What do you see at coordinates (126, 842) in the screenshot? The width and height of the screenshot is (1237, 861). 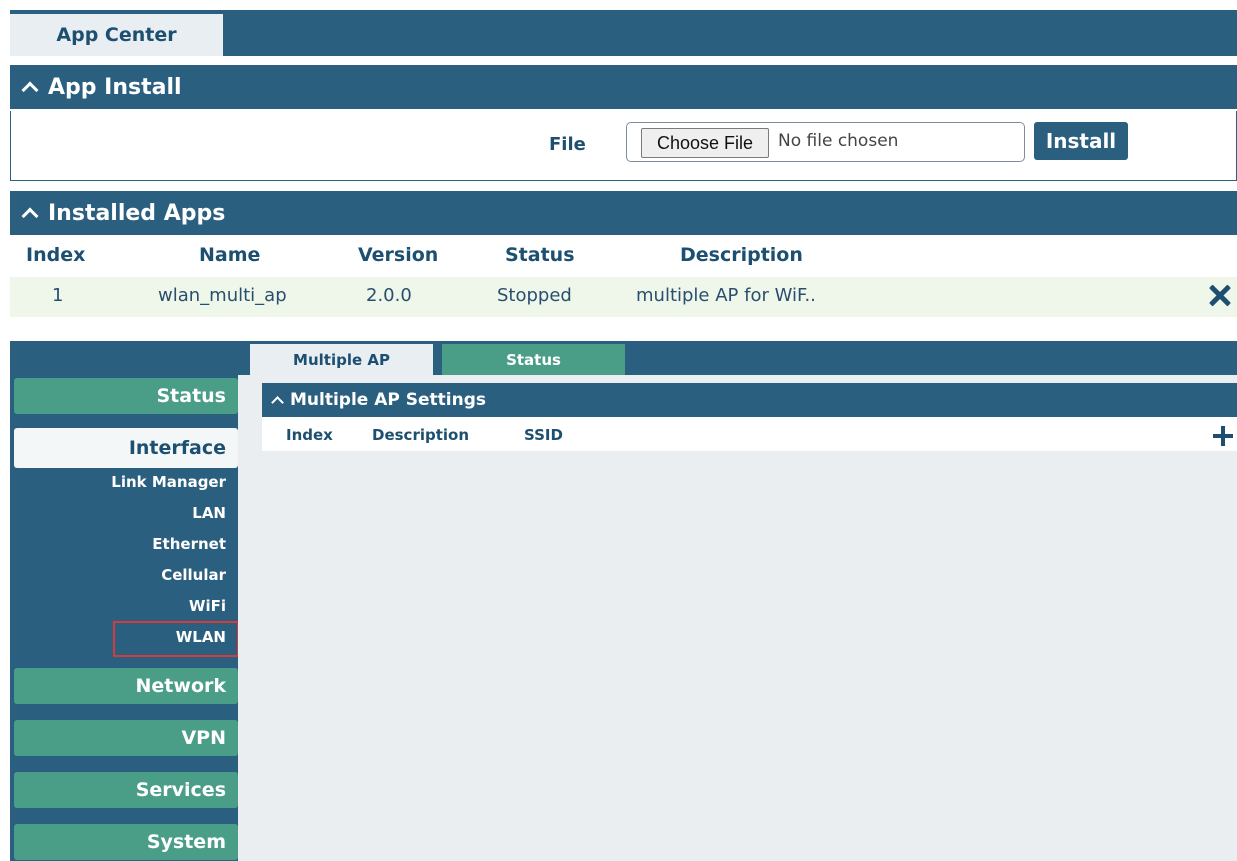 I see `sidebar-item-system: System` at bounding box center [126, 842].